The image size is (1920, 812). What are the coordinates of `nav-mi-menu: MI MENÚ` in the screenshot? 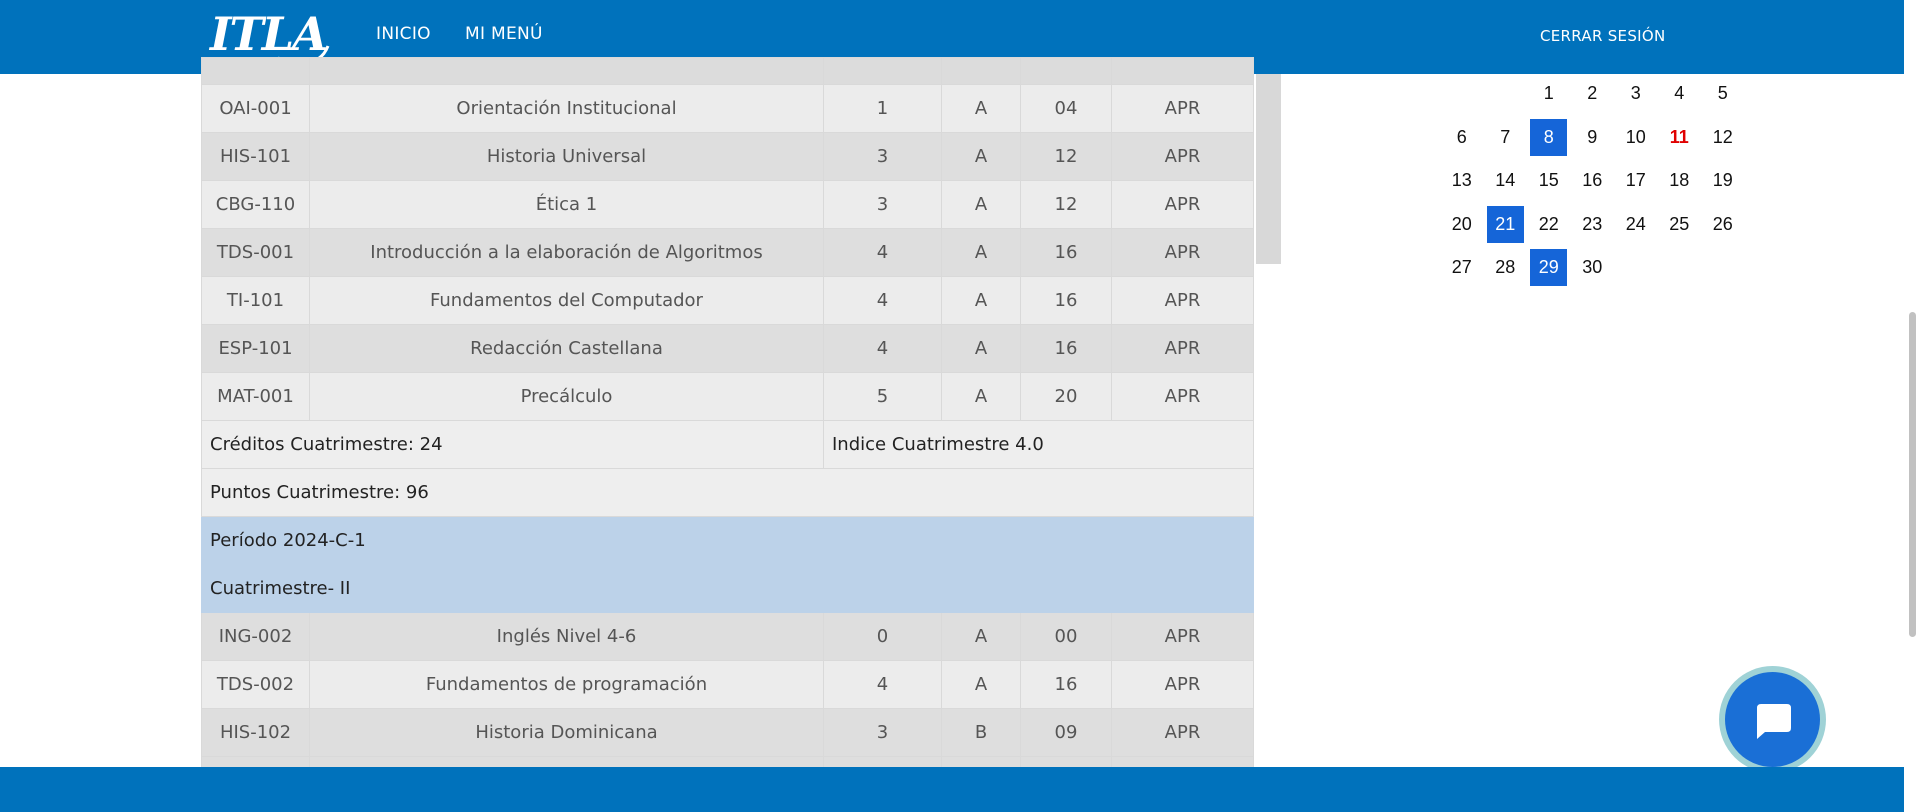 It's located at (504, 34).